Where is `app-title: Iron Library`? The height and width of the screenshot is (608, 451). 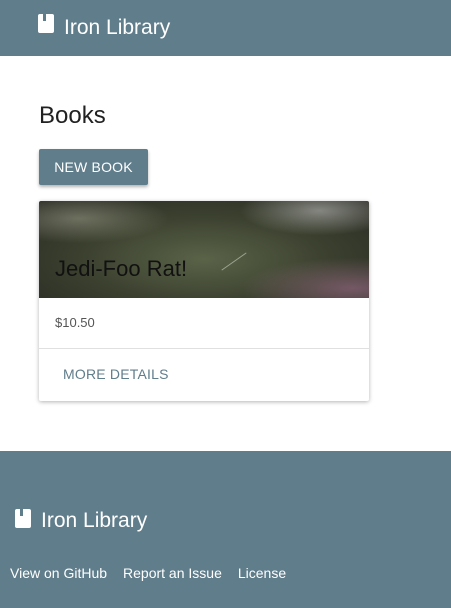 app-title: Iron Library is located at coordinates (117, 28).